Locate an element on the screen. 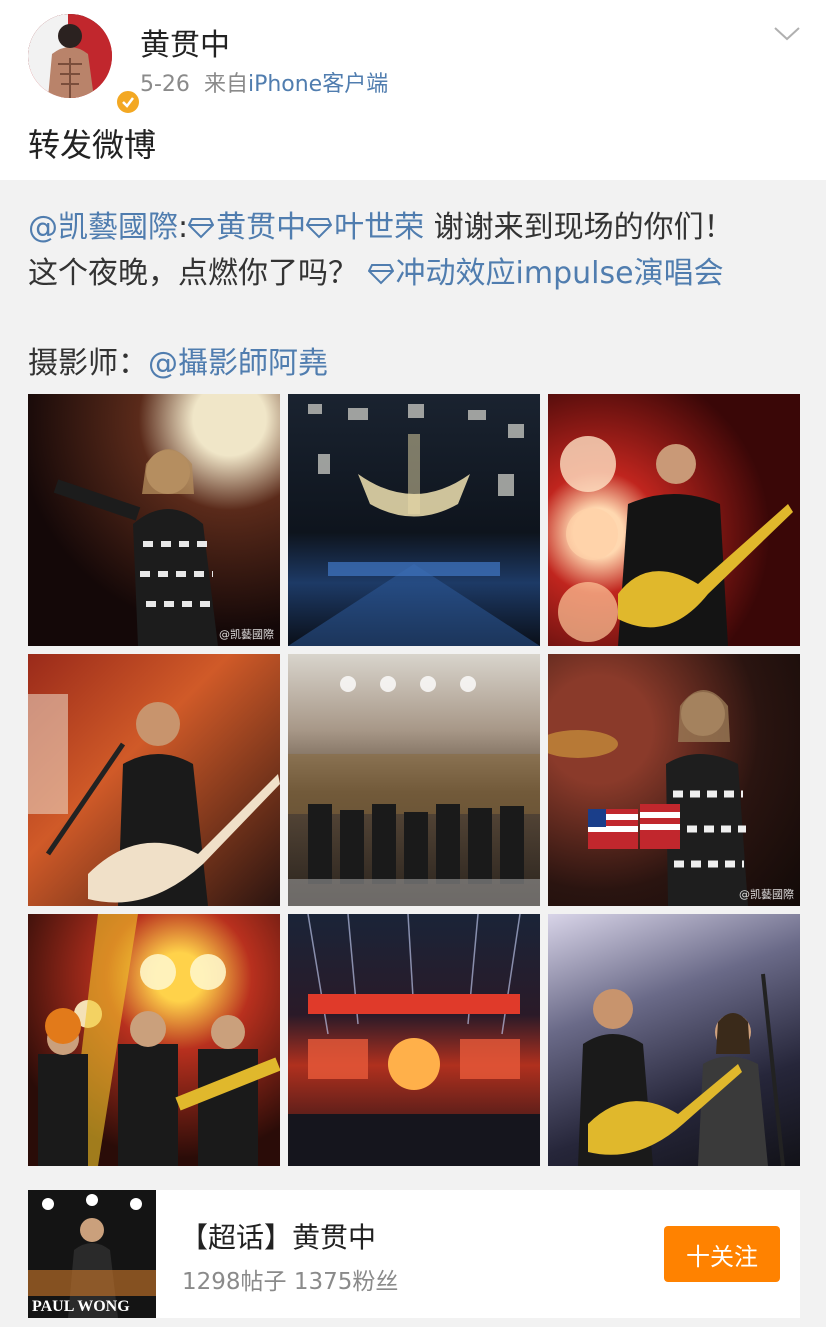 The image size is (826, 1327). retweet-line-1: @凯藝國際: 黄贯中 叶世荣 谢谢来到现场的你们！ is located at coordinates (381, 224).